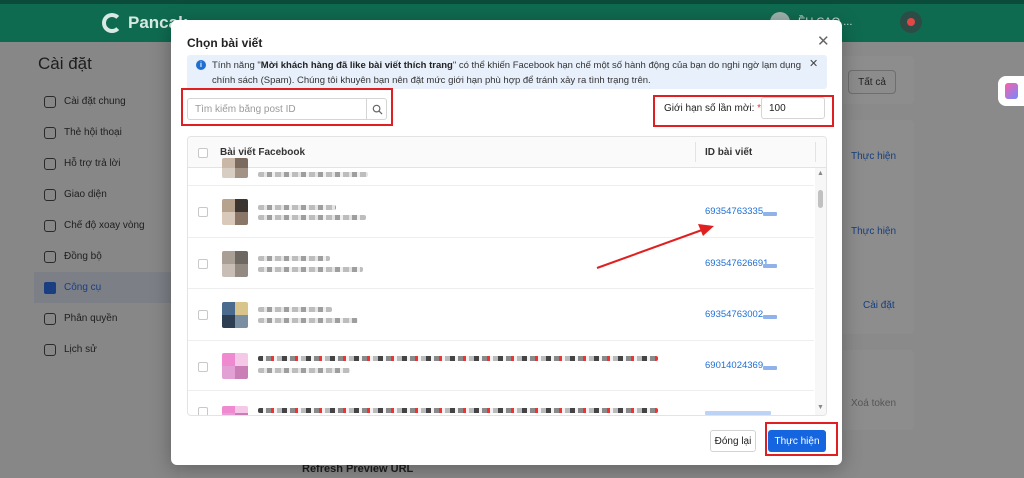 This screenshot has width=1024, height=478. Describe the element at coordinates (83, 256) in the screenshot. I see `sidebar-item-label: Đồng bộ` at that location.